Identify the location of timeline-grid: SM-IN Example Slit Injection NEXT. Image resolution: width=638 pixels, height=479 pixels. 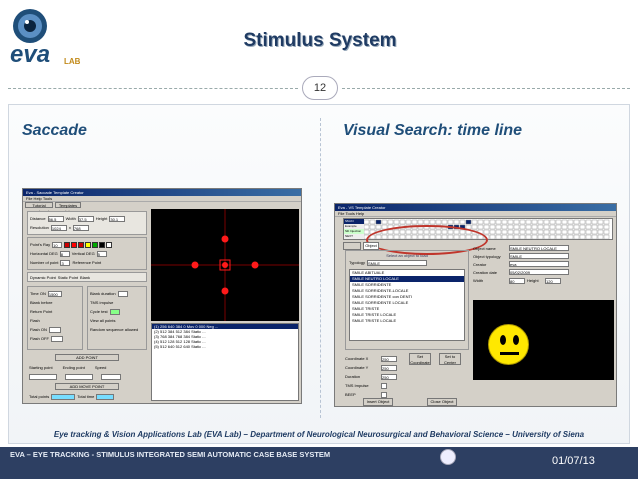
(478, 236).